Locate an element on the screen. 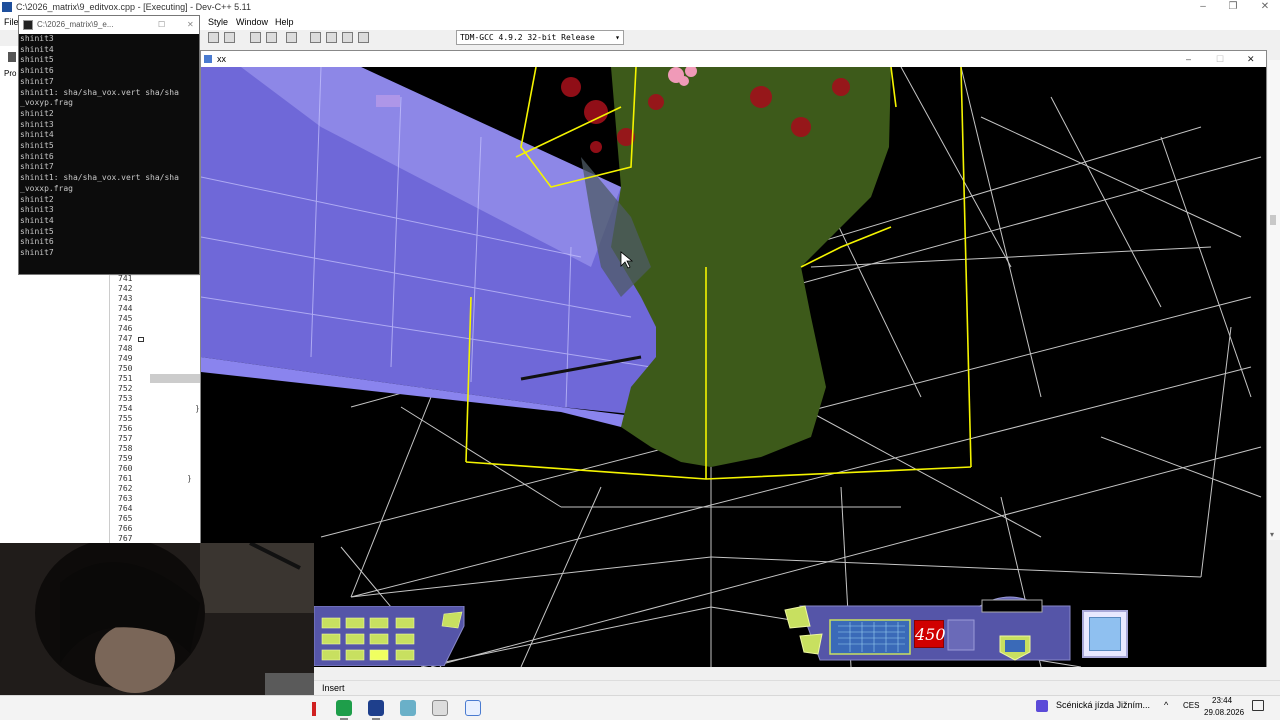 Image resolution: width=1280 pixels, height=720 pixels. game-titlebar: xx – ☐ ✕ is located at coordinates (733, 59).